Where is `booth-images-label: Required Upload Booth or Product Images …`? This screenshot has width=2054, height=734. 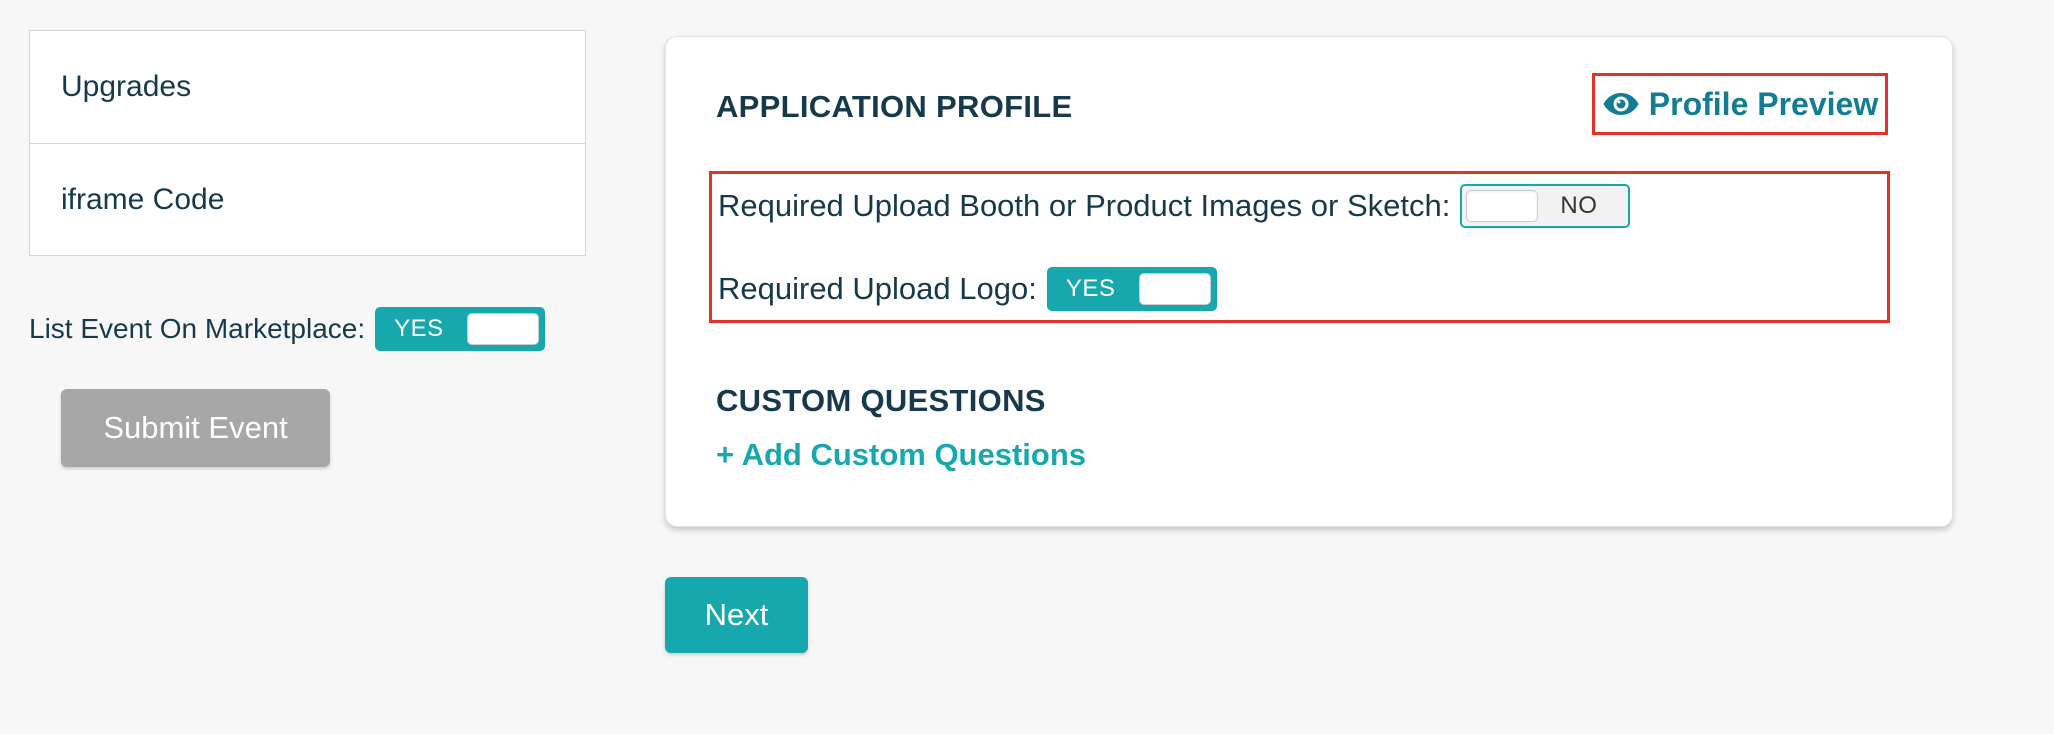
booth-images-label: Required Upload Booth or Product Images … is located at coordinates (1084, 205).